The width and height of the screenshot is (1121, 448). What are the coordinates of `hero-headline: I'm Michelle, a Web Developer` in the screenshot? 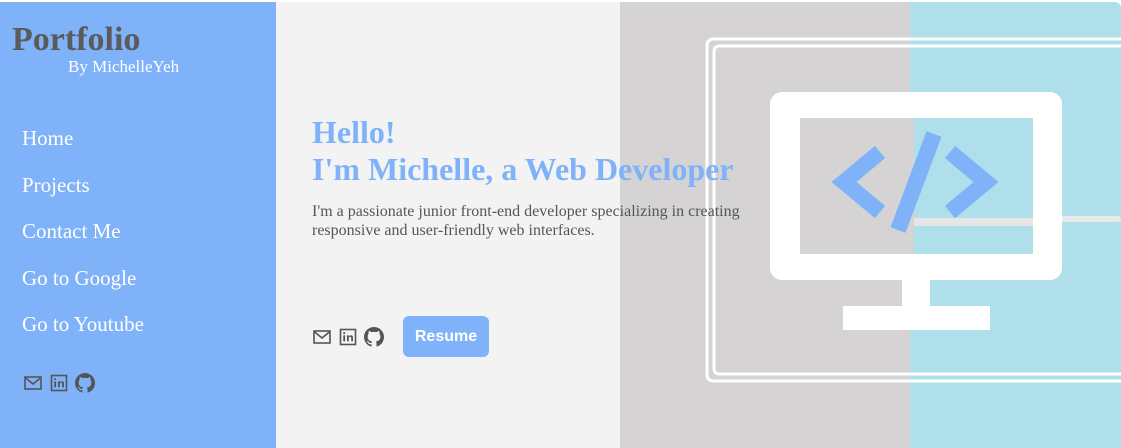 It's located at (523, 169).